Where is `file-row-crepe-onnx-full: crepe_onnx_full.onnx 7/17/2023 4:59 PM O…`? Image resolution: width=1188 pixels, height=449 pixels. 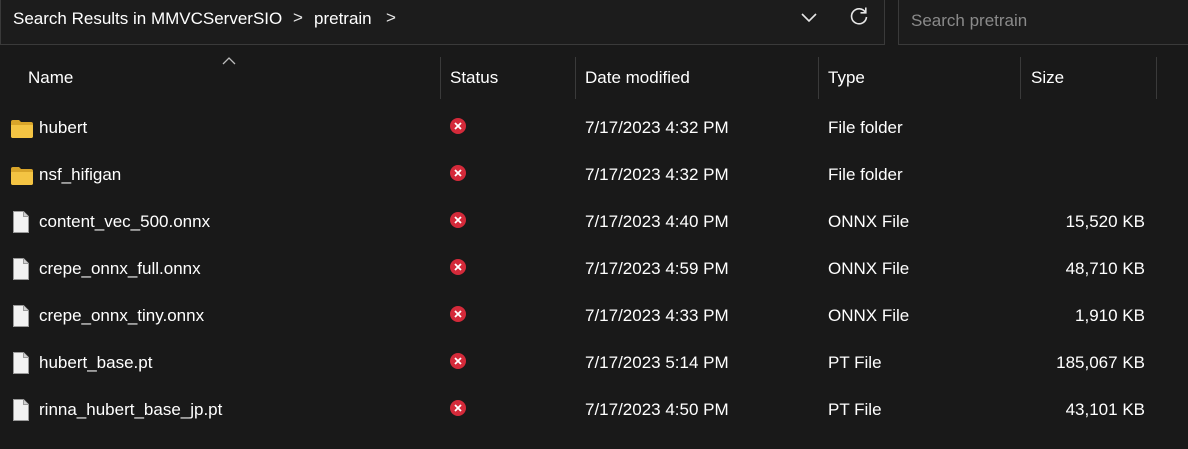 file-row-crepe-onnx-full: crepe_onnx_full.onnx 7/17/2023 4:59 PM O… is located at coordinates (594, 270).